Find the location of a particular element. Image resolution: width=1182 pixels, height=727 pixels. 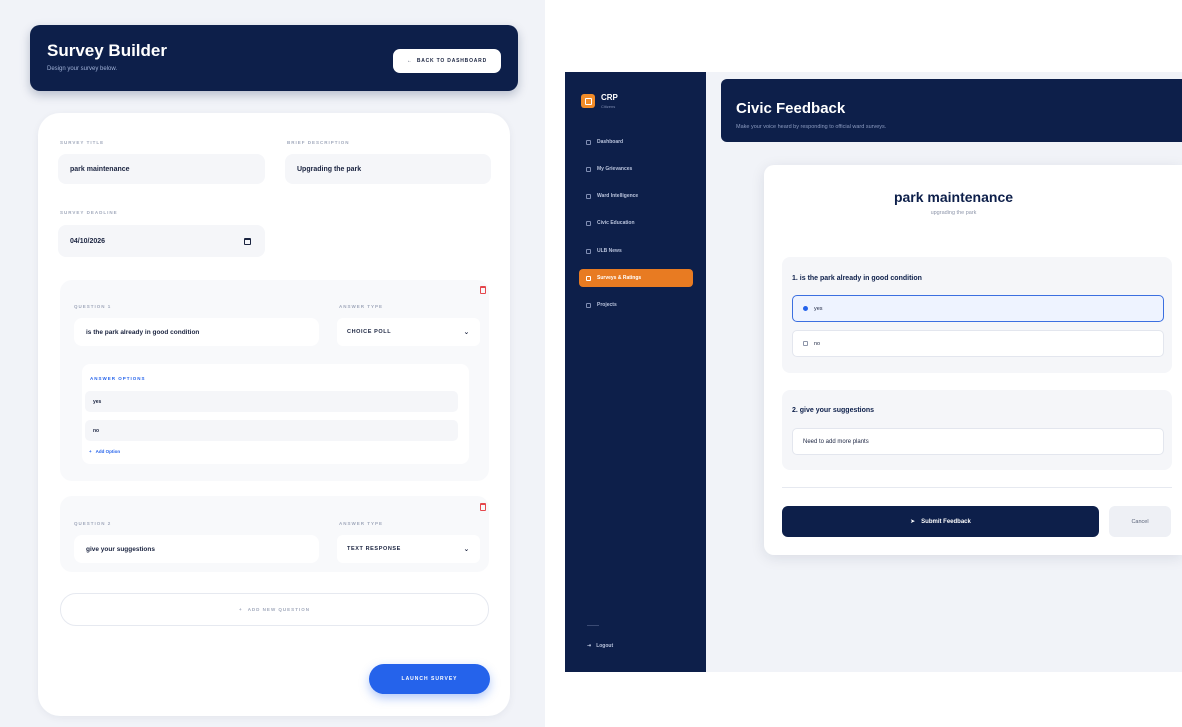

deadline-value: 04/10/2026 is located at coordinates (88, 241).